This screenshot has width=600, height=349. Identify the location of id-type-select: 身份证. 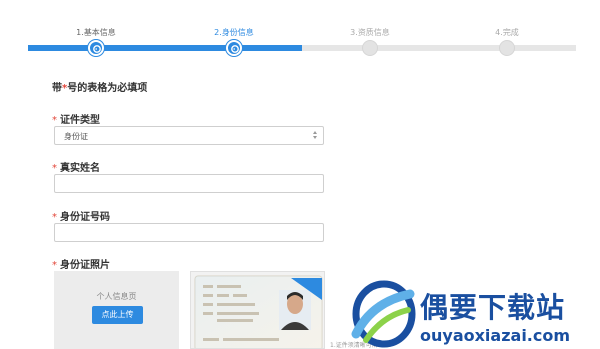
(189, 135).